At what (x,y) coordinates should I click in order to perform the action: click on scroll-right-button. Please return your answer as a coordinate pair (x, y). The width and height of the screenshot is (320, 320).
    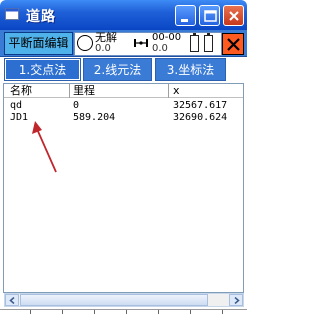
    Looking at the image, I should click on (236, 300).